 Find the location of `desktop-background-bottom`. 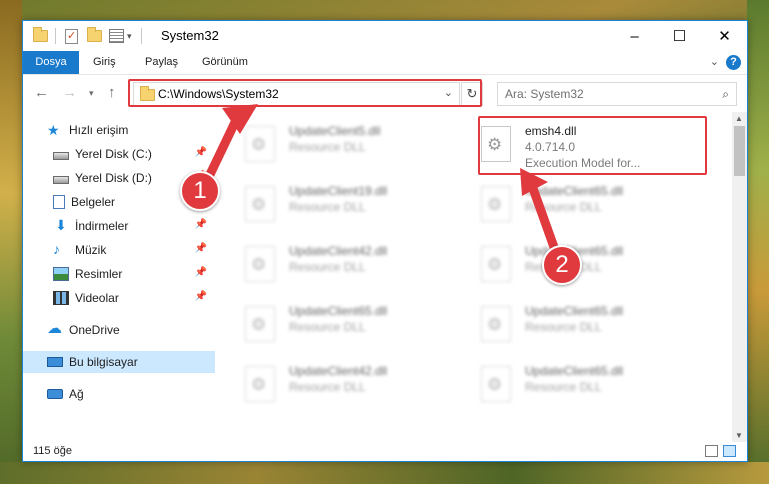

desktop-background-bottom is located at coordinates (384, 473).